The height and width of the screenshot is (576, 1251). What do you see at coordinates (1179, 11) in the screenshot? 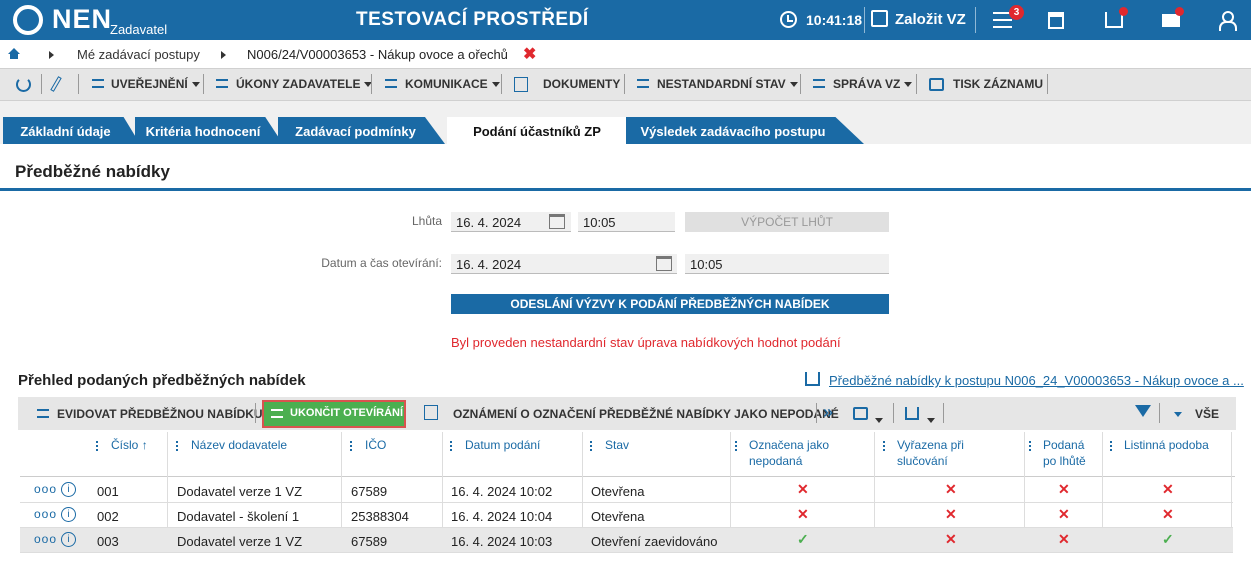
I see `mail-alert-dot` at bounding box center [1179, 11].